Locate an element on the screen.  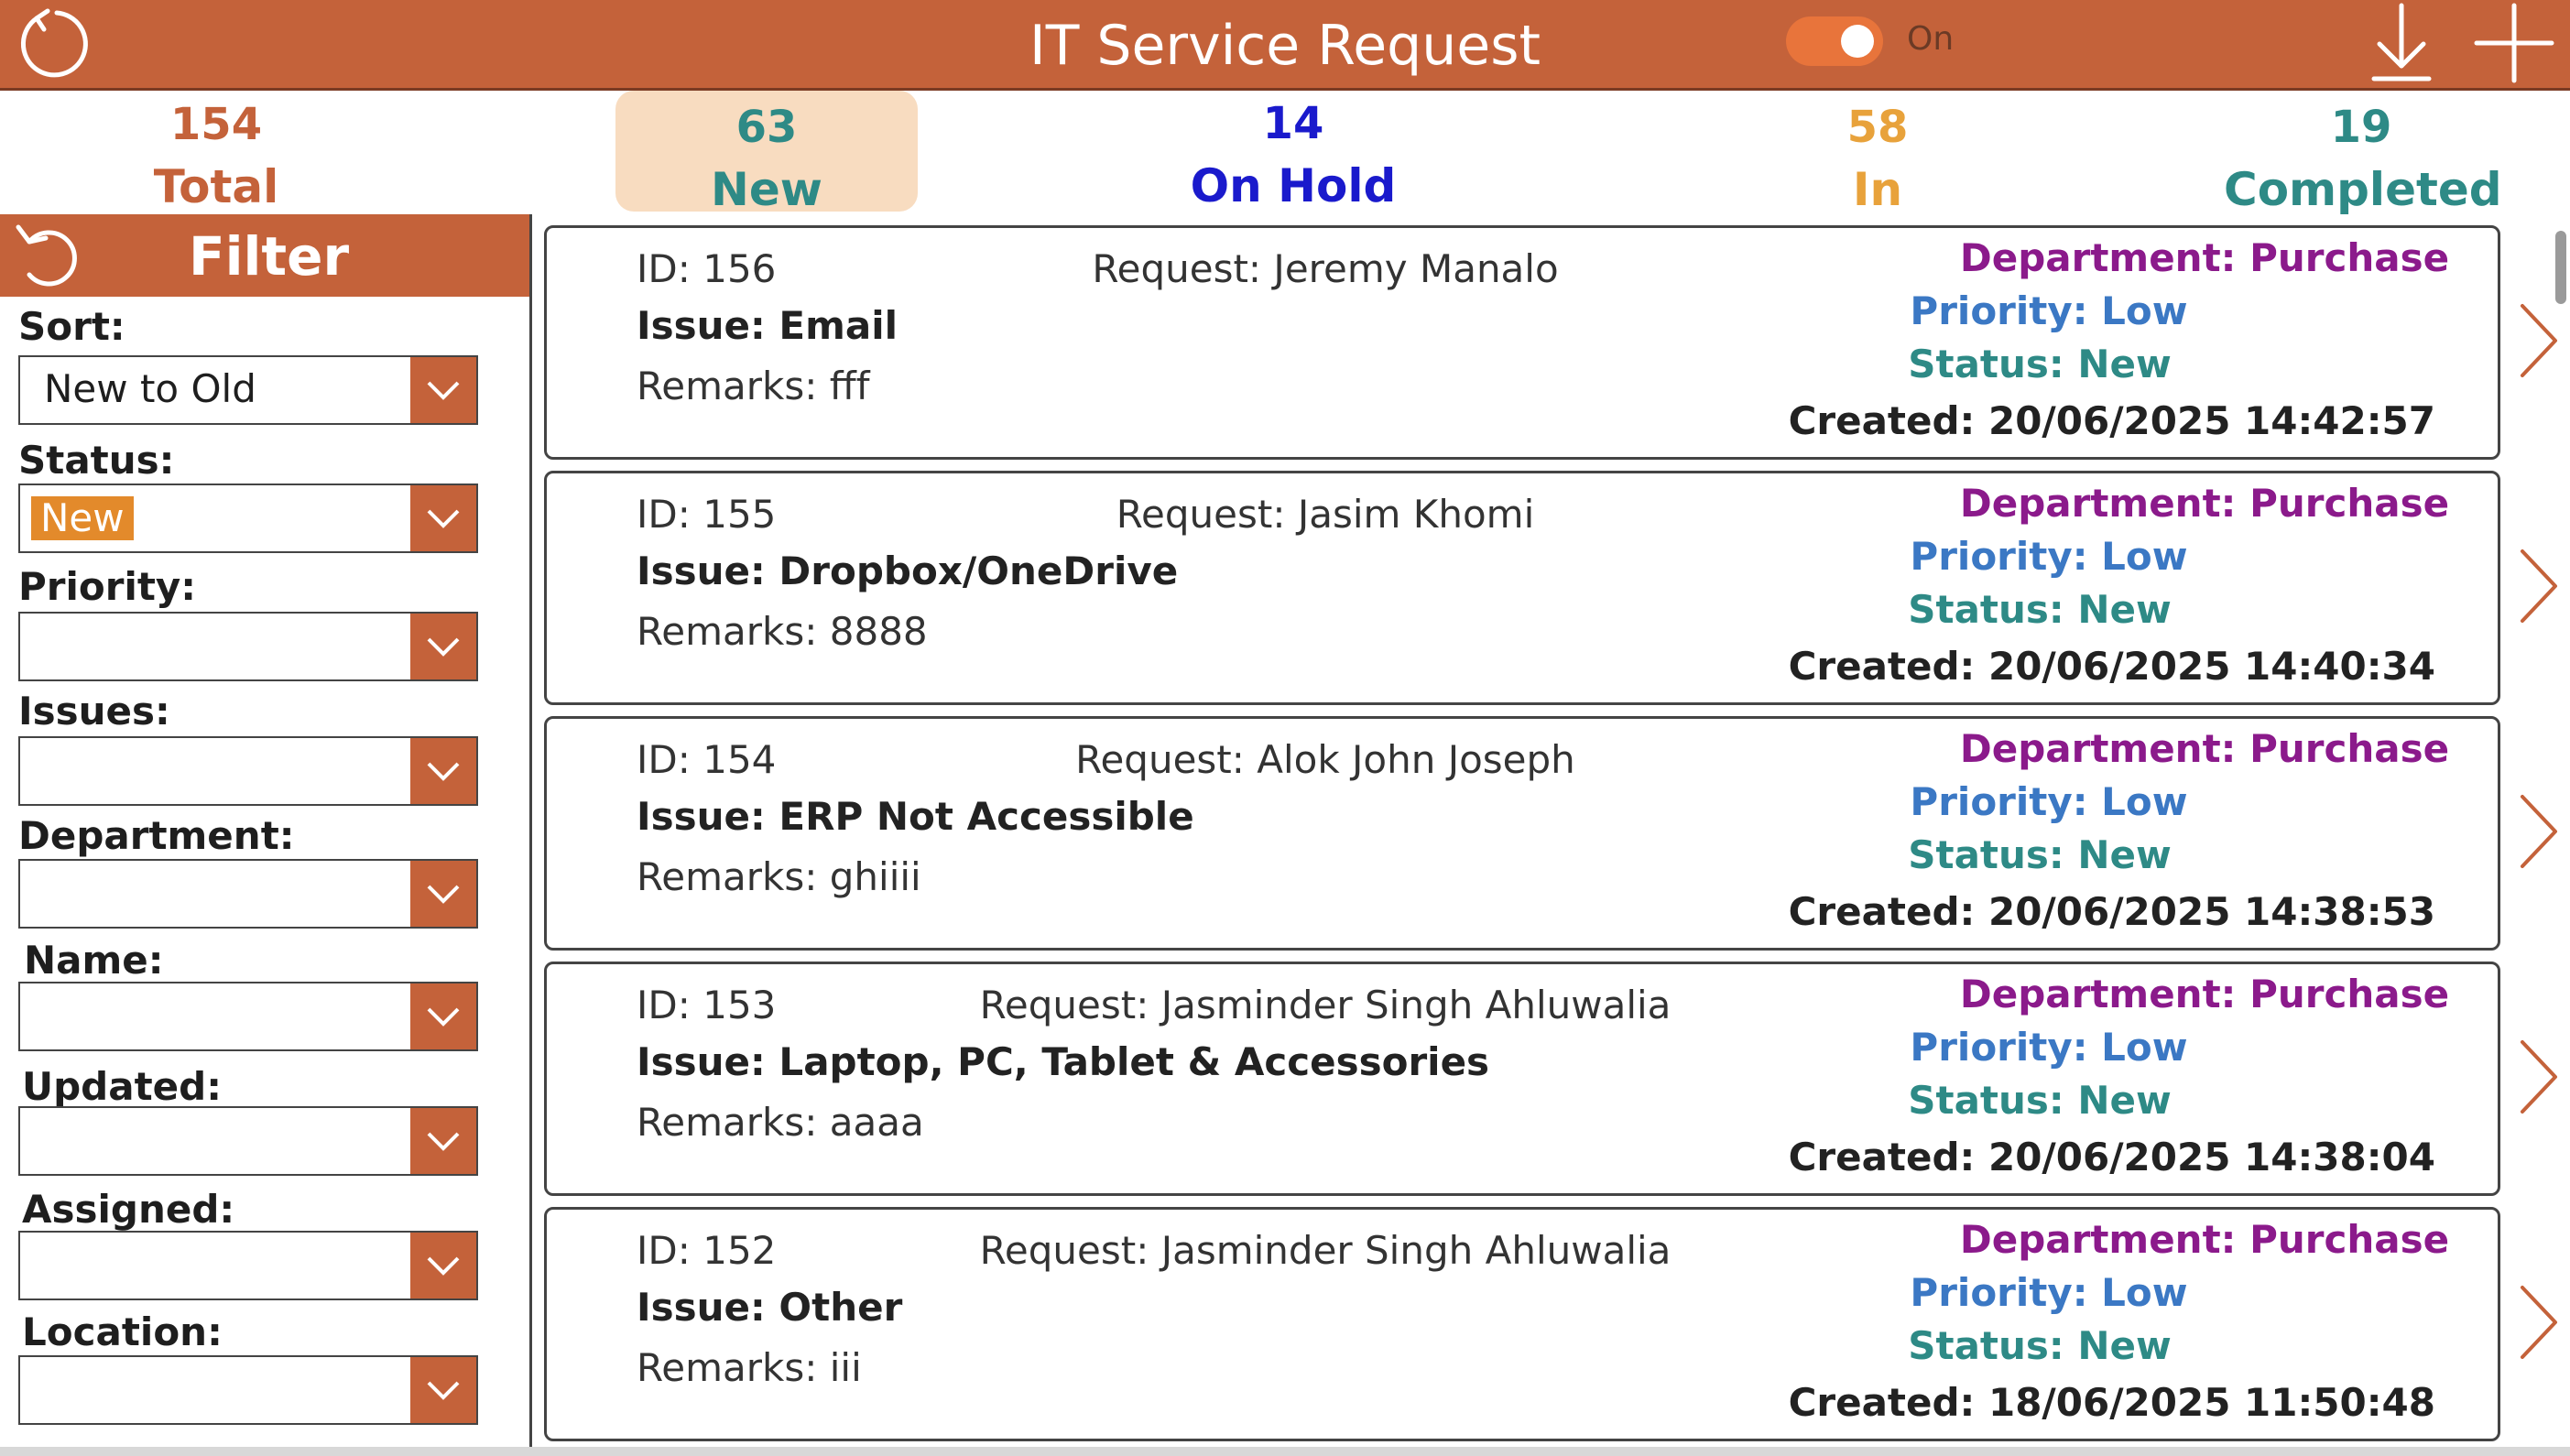
updated-dropdown is located at coordinates (248, 1141).